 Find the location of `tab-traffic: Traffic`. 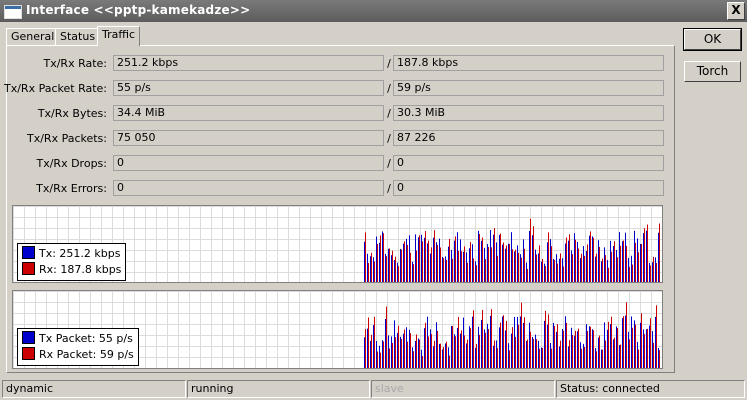

tab-traffic: Traffic is located at coordinates (119, 36).